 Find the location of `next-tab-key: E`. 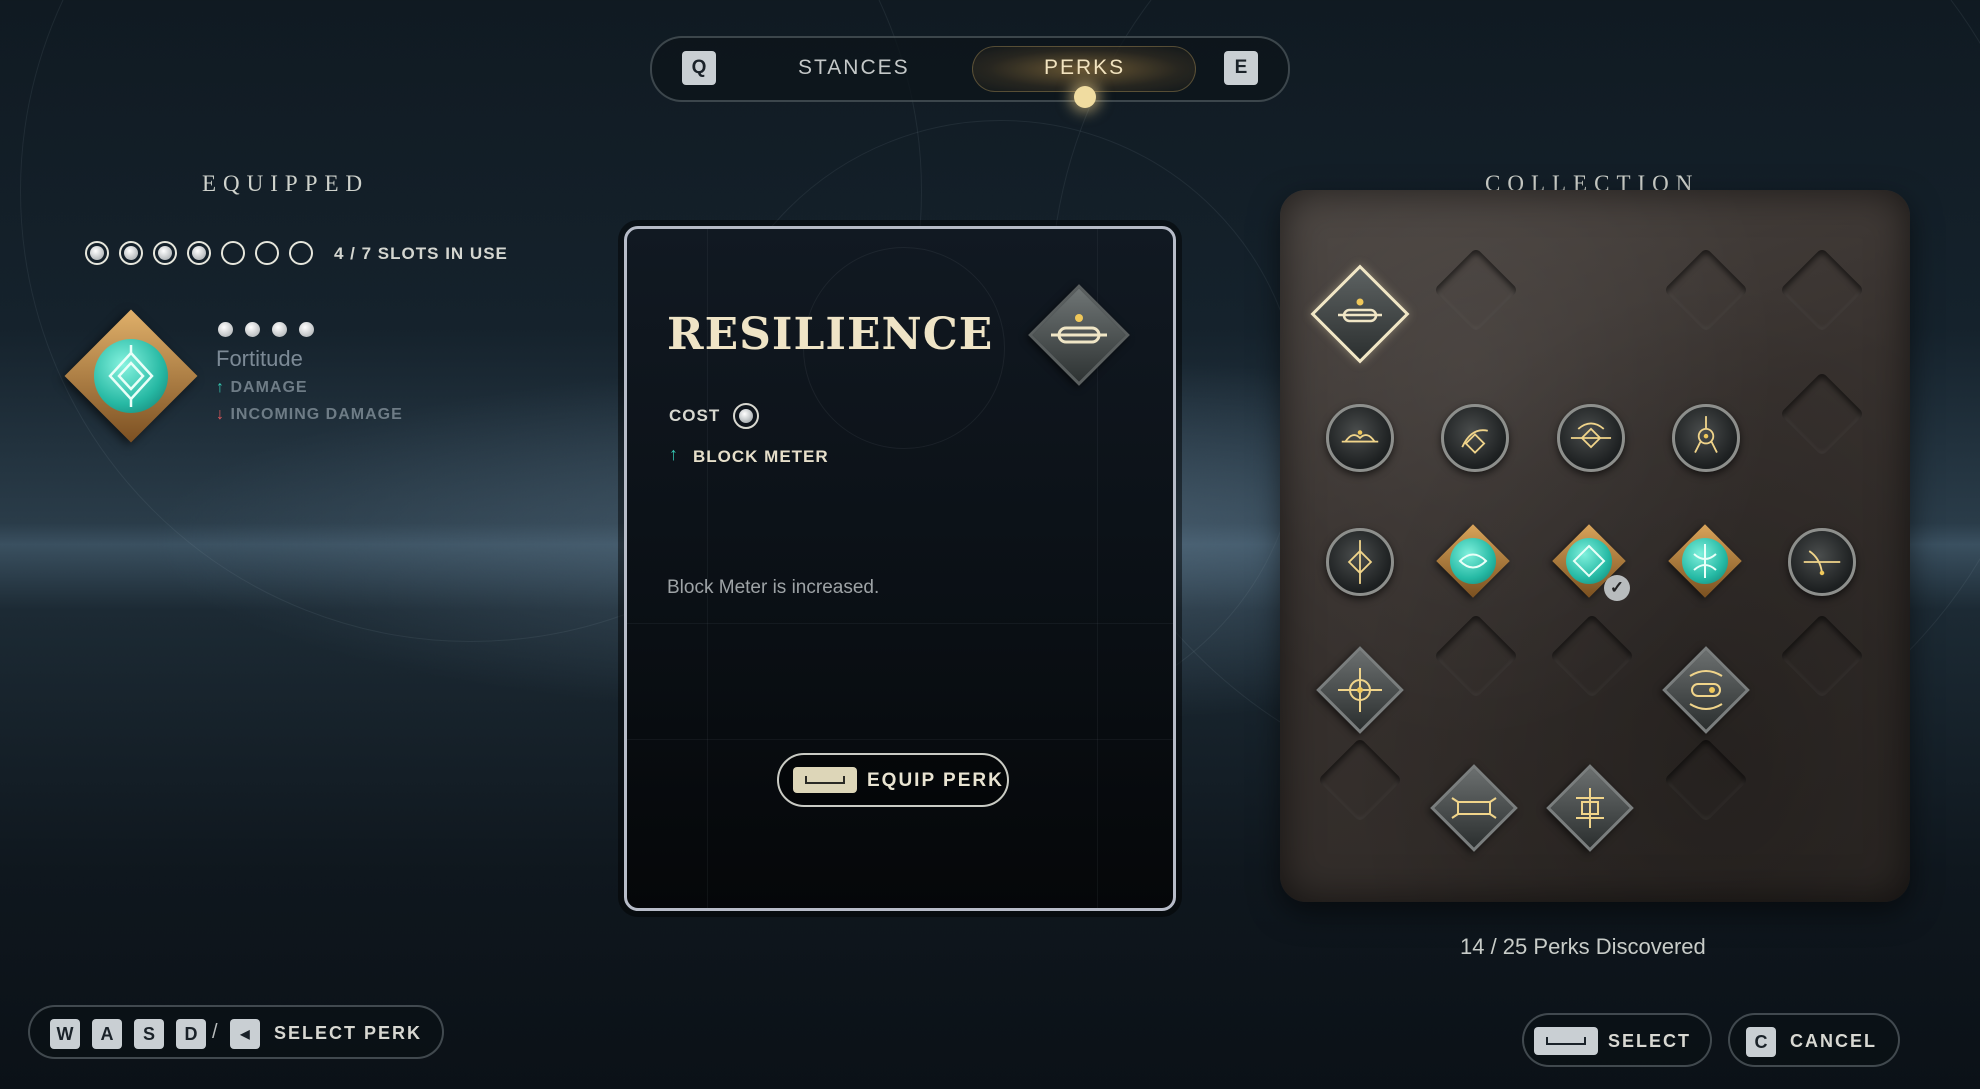

next-tab-key: E is located at coordinates (1241, 68).